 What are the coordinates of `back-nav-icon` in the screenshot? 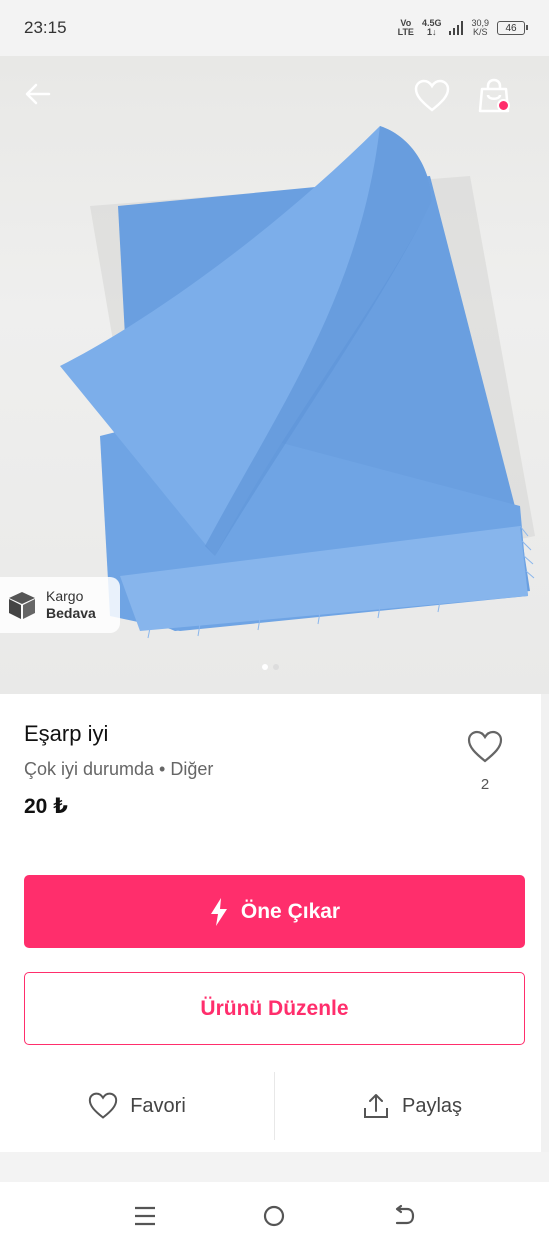 It's located at (405, 1214).